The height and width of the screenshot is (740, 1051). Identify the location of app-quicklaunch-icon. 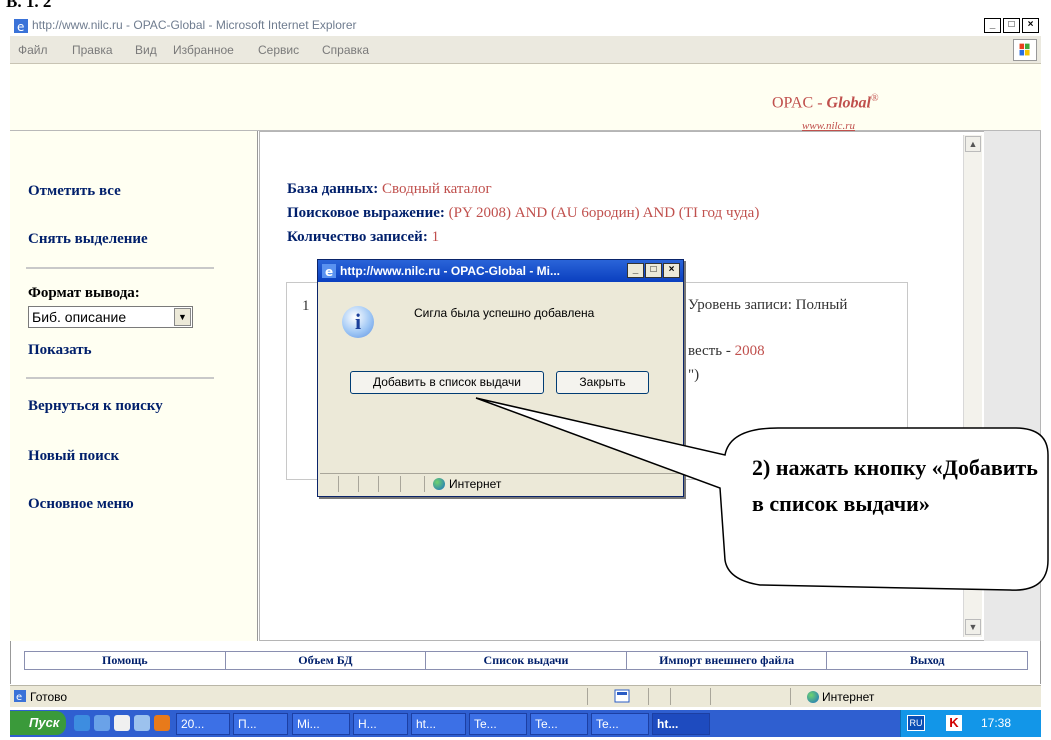
(142, 723).